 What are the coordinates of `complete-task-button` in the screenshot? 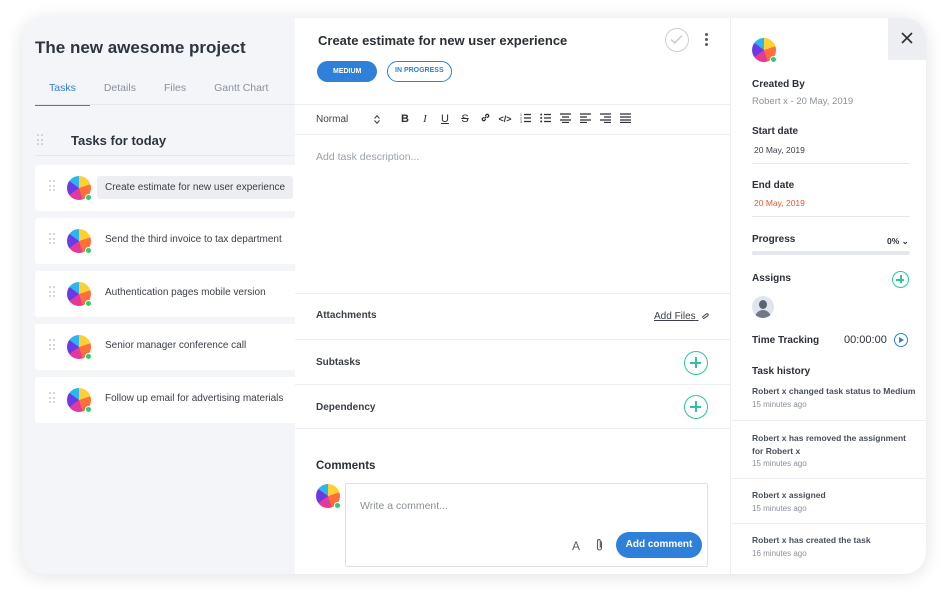 It's located at (677, 40).